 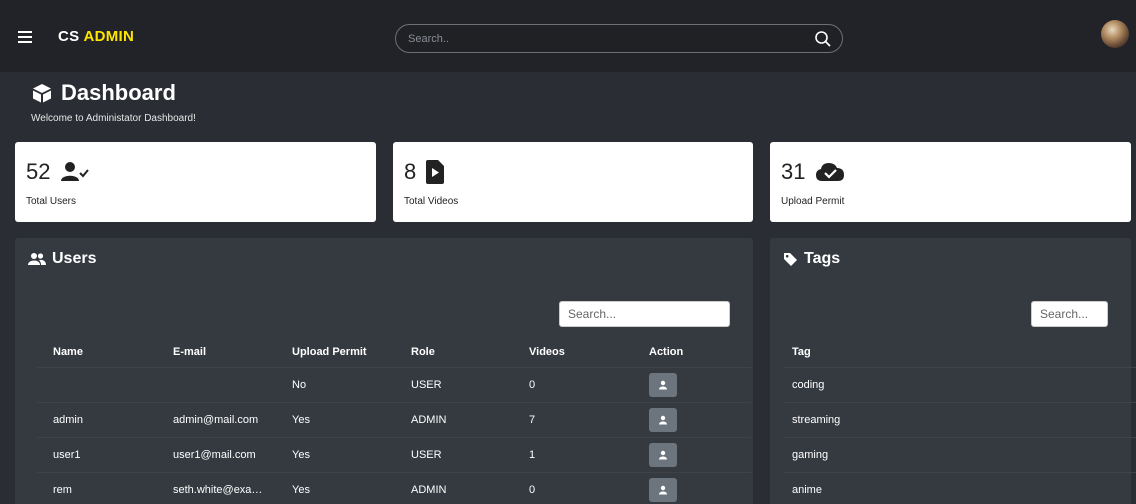 I want to click on stat-card-users: 52 Total Users, so click(x=195, y=182).